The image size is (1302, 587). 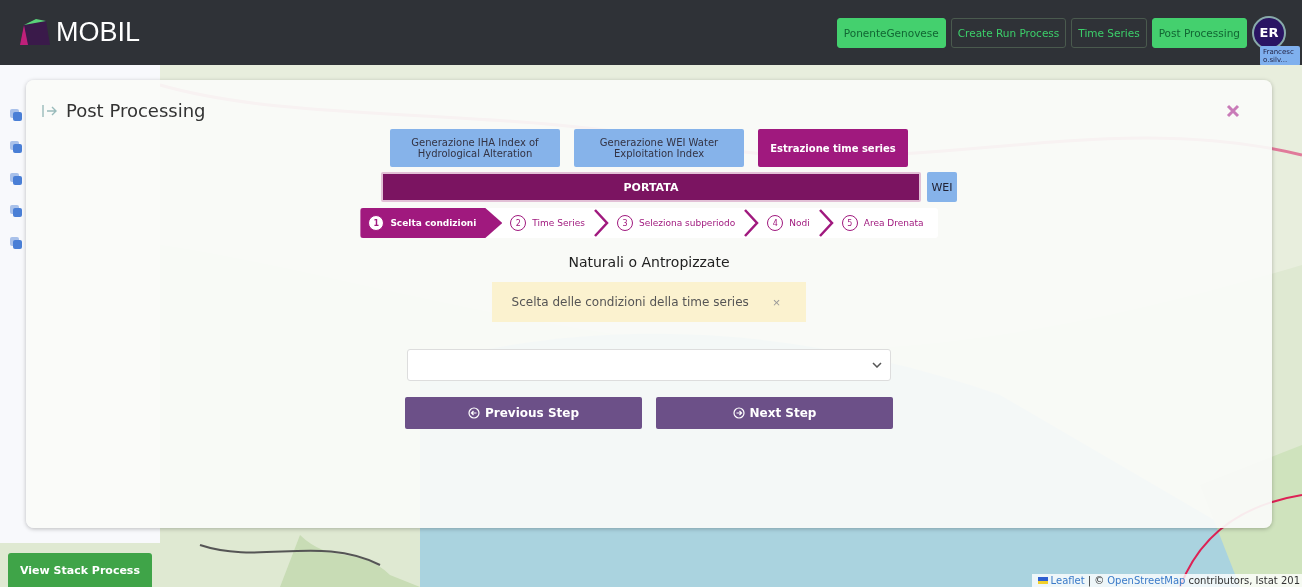 What do you see at coordinates (50, 110) in the screenshot?
I see `arrow-icon` at bounding box center [50, 110].